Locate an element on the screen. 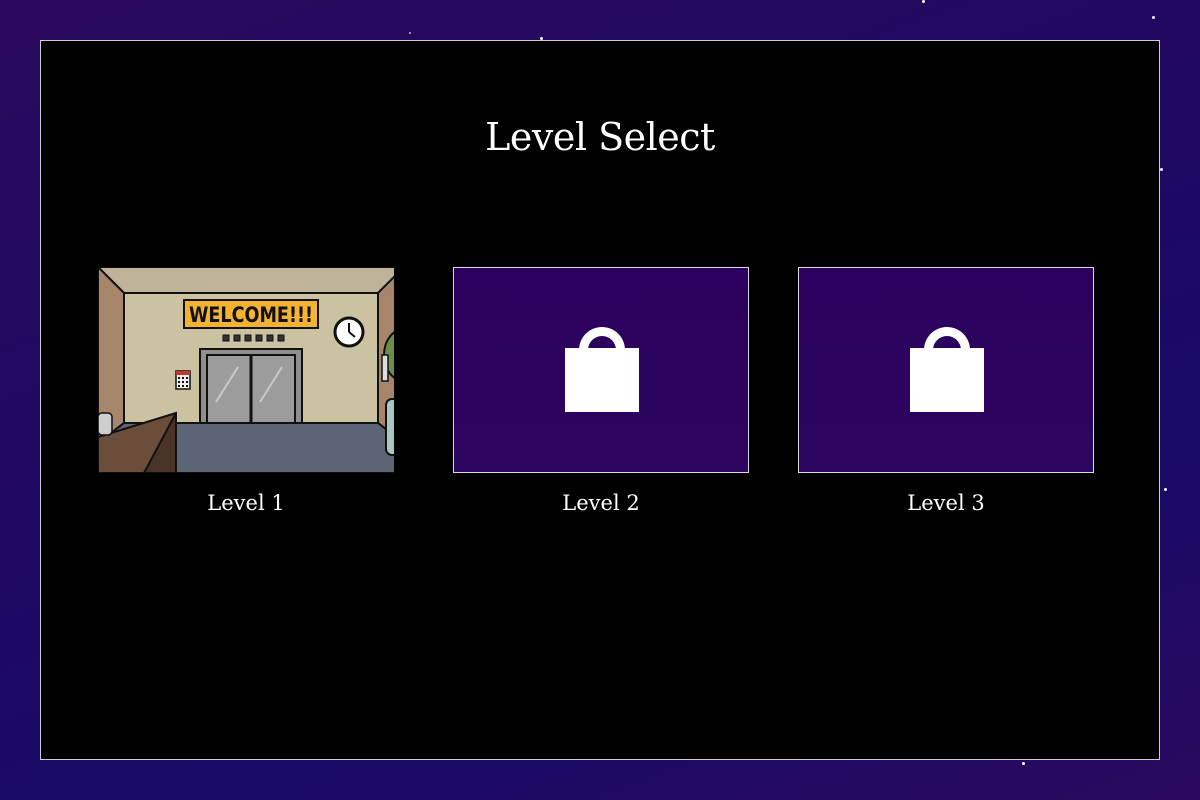  page-title: Level Select is located at coordinates (600, 137).